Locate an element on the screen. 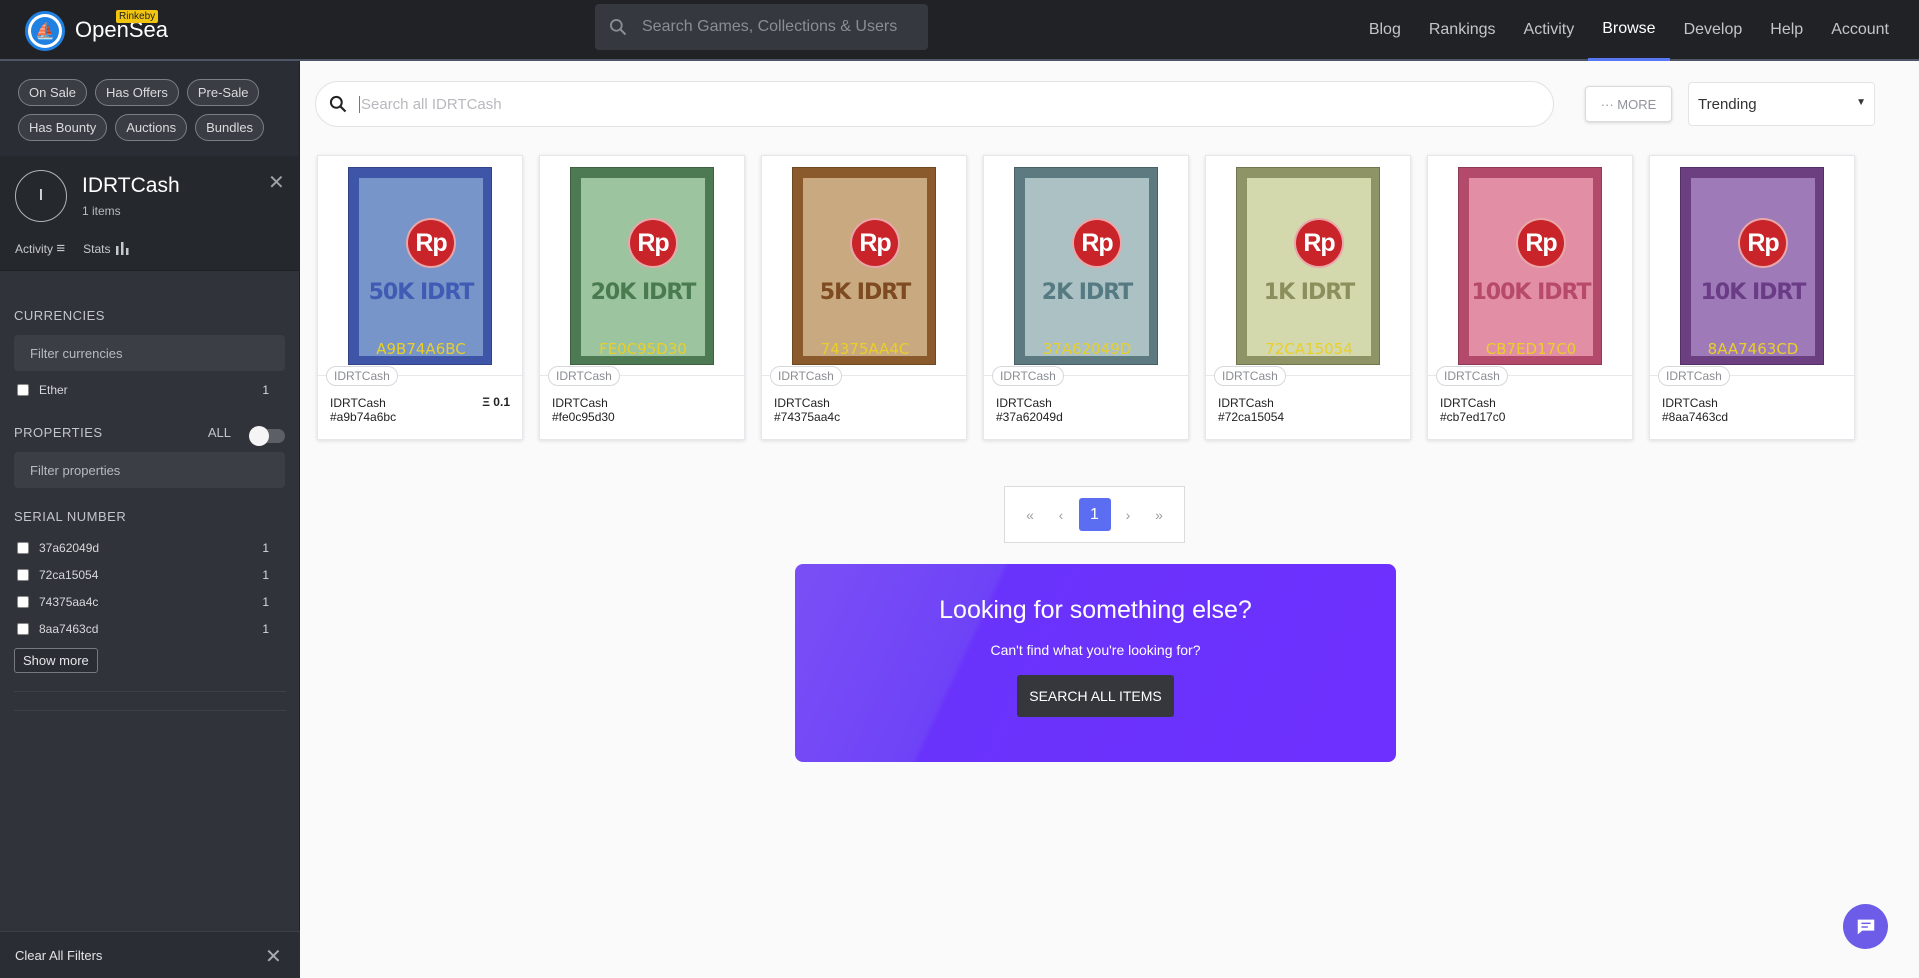  serial-item: 74375aa4c 1 is located at coordinates (149, 601).